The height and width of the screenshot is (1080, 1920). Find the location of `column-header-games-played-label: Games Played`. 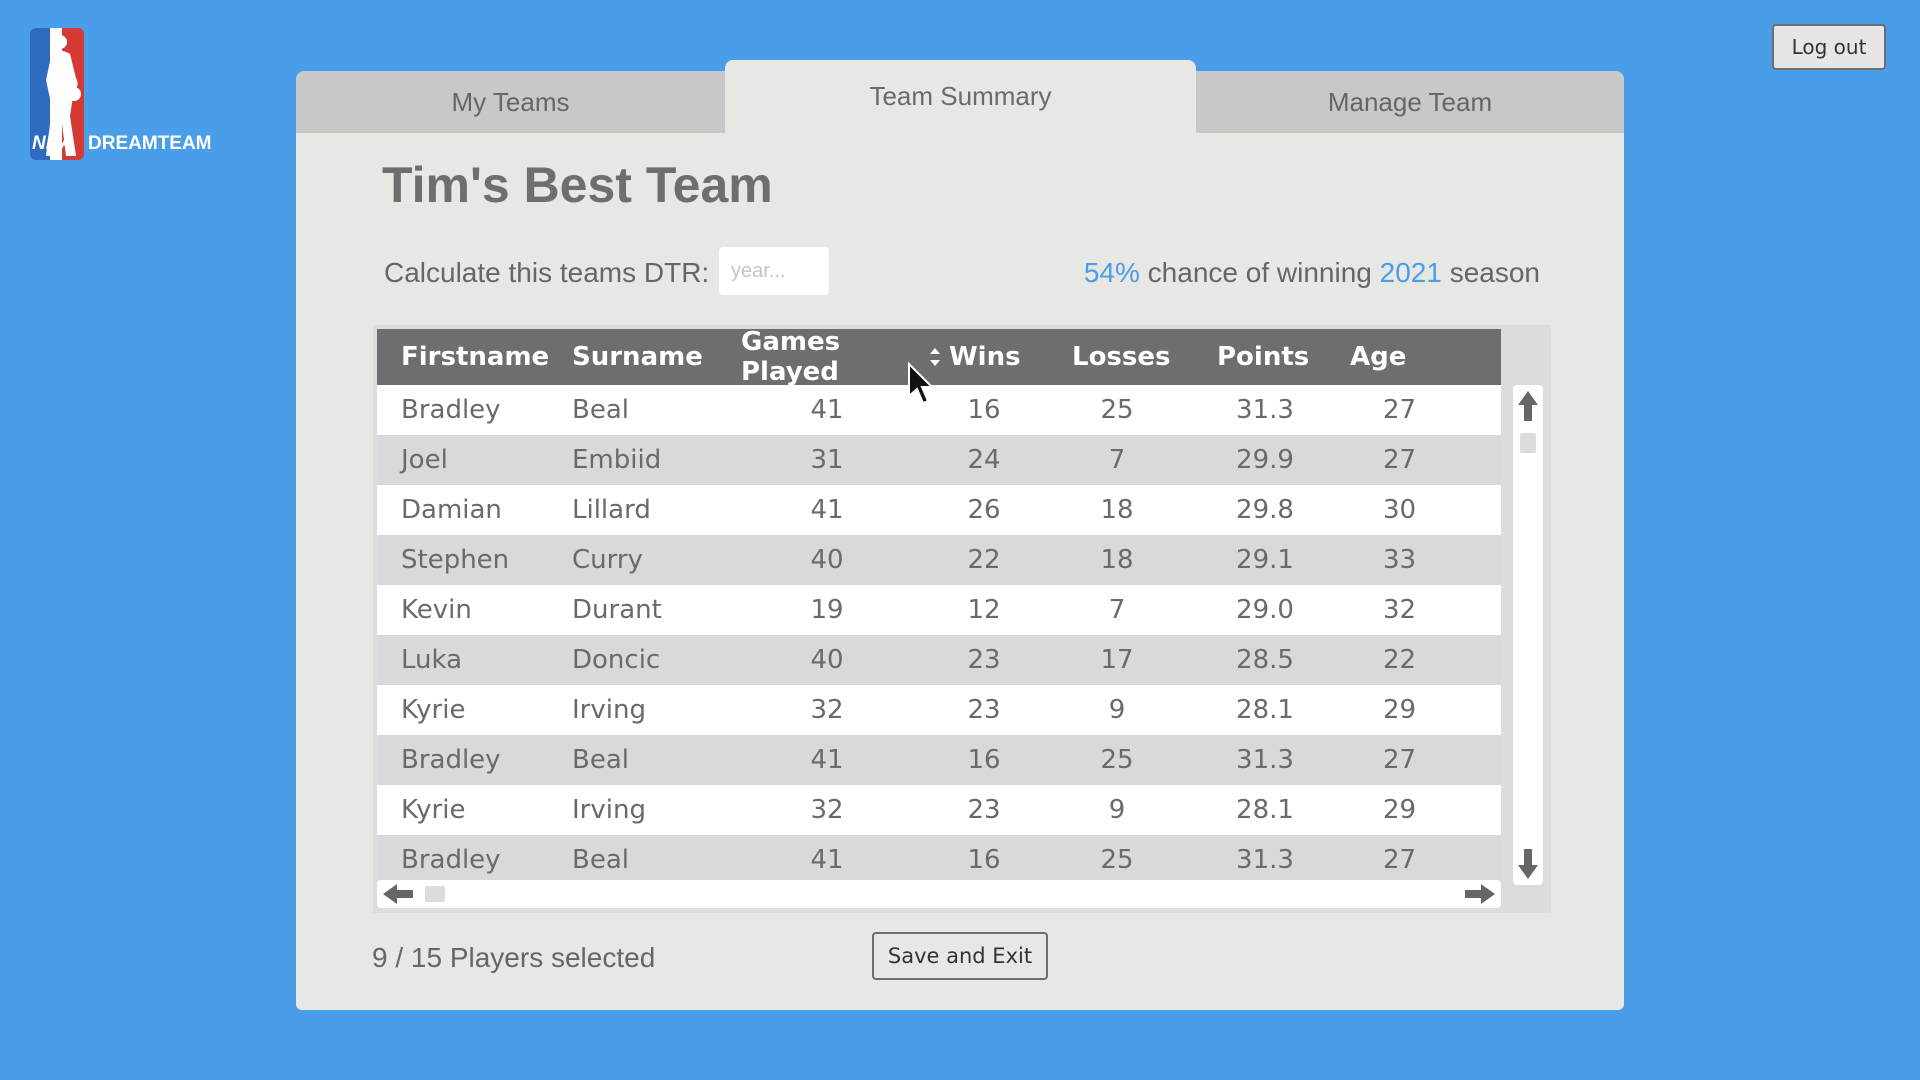

column-header-games-played-label: Games Played is located at coordinates (791, 358).